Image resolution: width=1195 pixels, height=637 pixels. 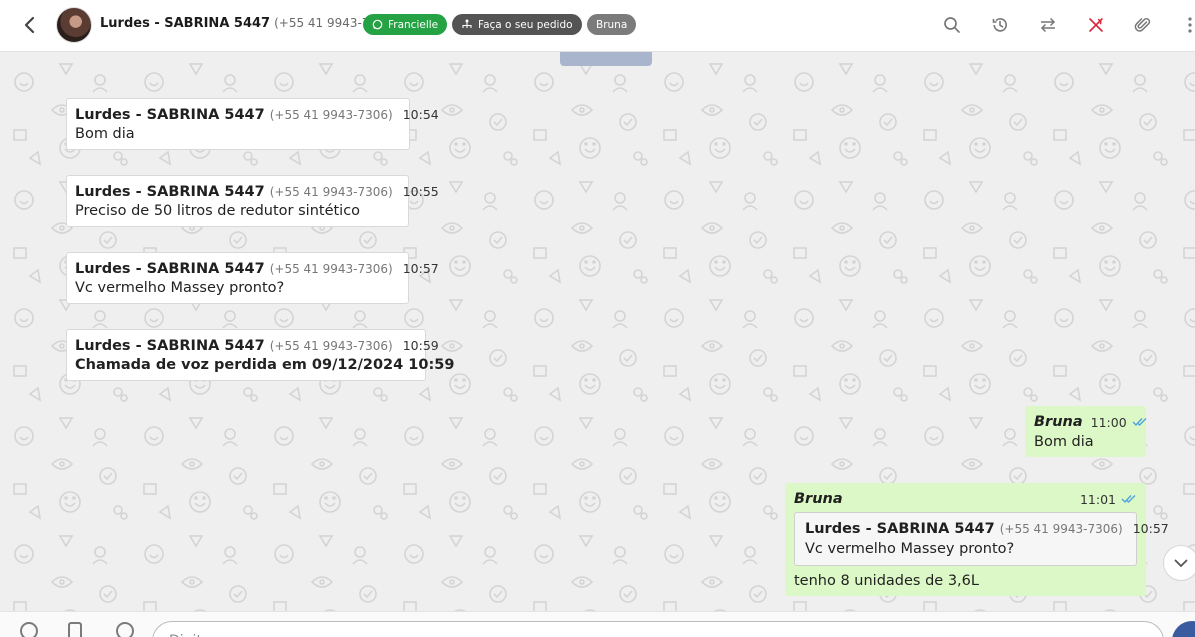 I want to click on composer-bar, so click(x=597, y=624).